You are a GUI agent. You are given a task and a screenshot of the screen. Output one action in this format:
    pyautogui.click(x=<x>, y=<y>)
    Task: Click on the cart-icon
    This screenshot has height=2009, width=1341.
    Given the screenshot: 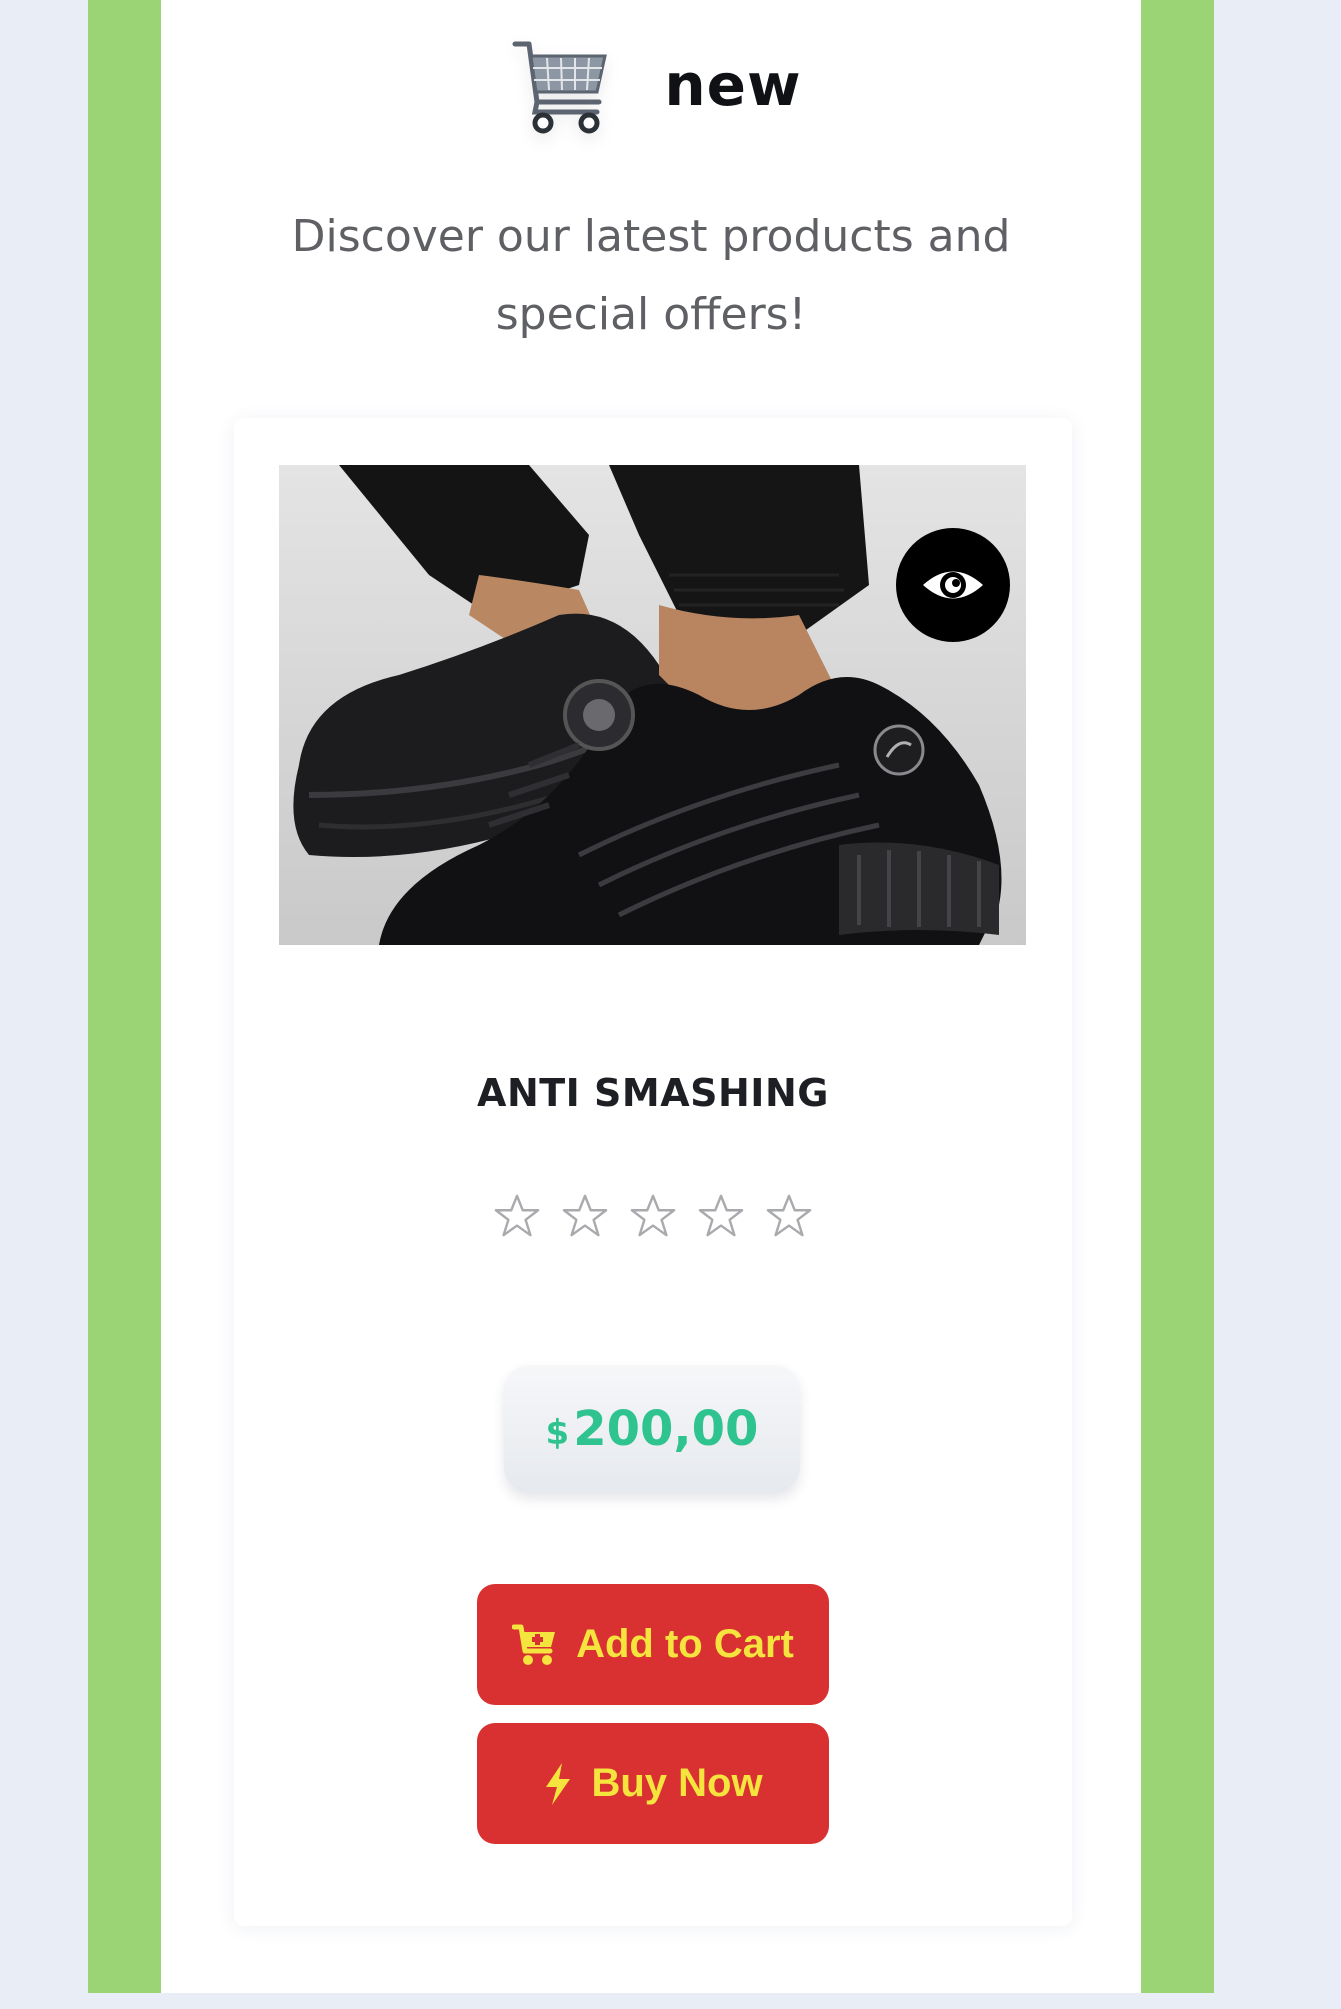 What is the action you would take?
    pyautogui.click(x=534, y=1644)
    